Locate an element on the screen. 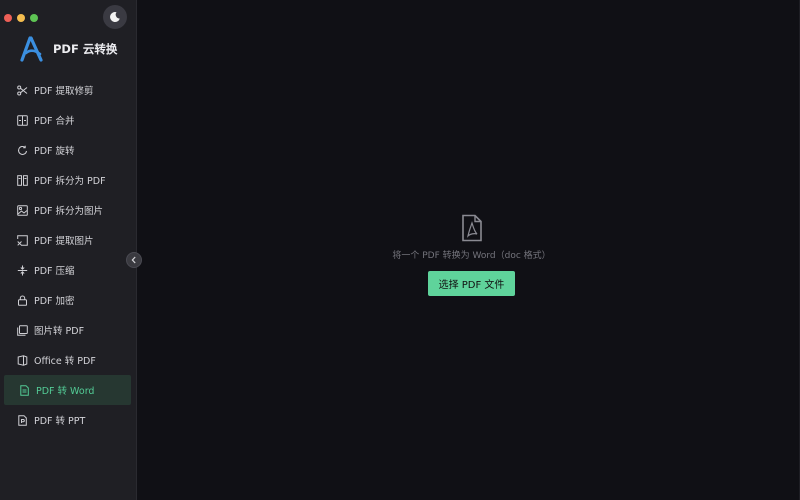 Image resolution: width=800 pixels, height=500 pixels. maximize-window-button is located at coordinates (34, 18).